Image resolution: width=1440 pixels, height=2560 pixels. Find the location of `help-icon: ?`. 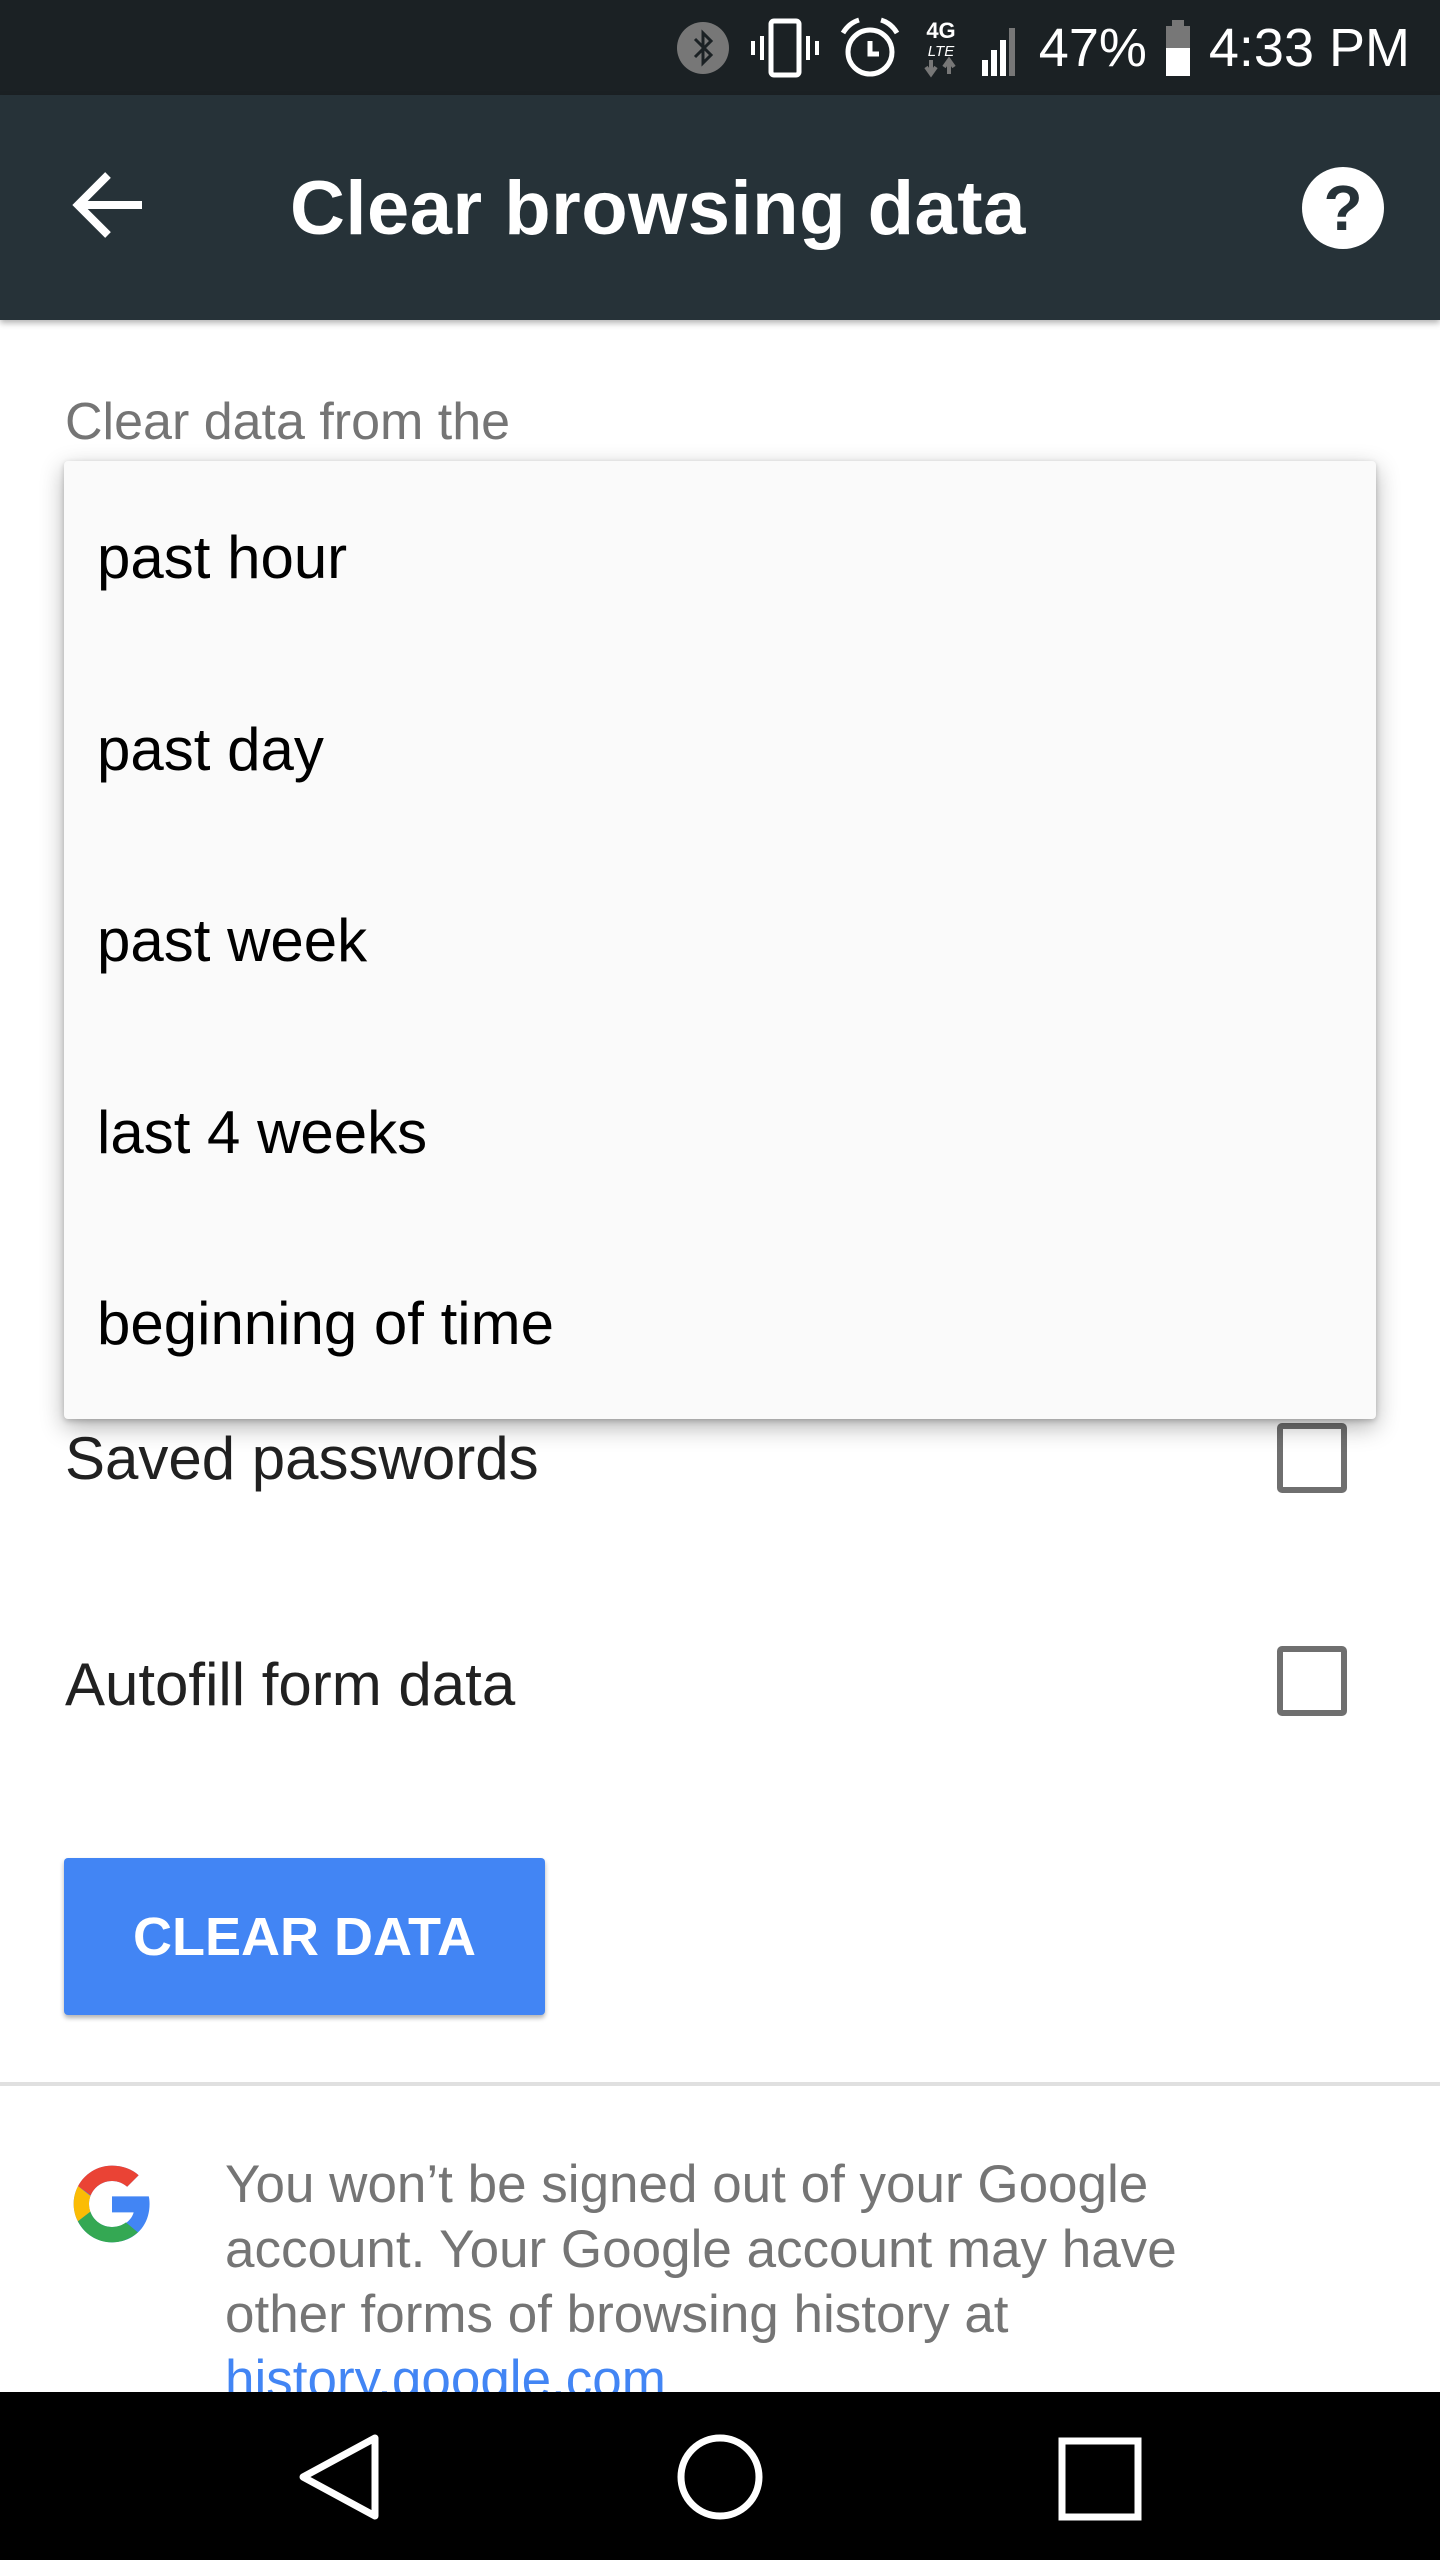

help-icon: ? is located at coordinates (1343, 208).